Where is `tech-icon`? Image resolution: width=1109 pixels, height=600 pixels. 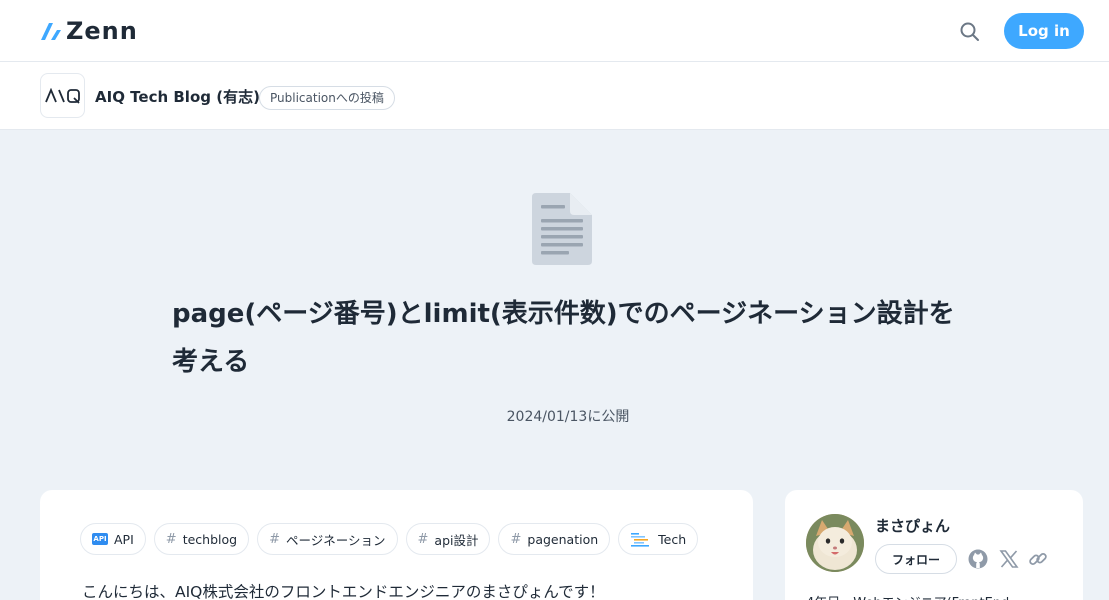
tech-icon is located at coordinates (640, 540).